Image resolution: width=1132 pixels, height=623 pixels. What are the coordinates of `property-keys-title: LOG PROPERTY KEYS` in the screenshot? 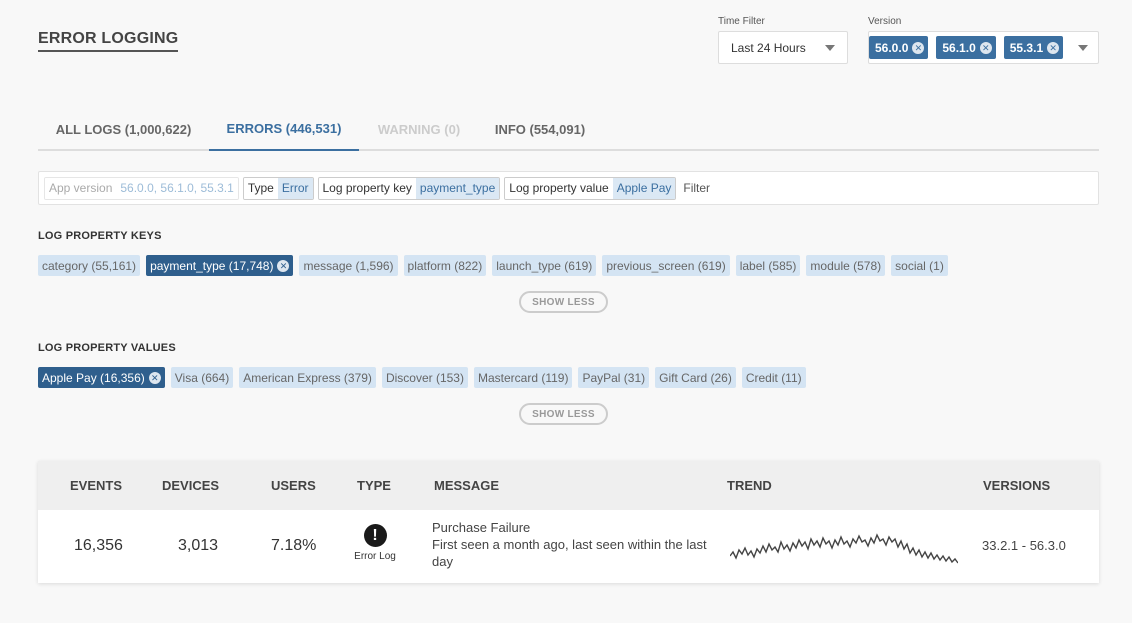 It's located at (100, 236).